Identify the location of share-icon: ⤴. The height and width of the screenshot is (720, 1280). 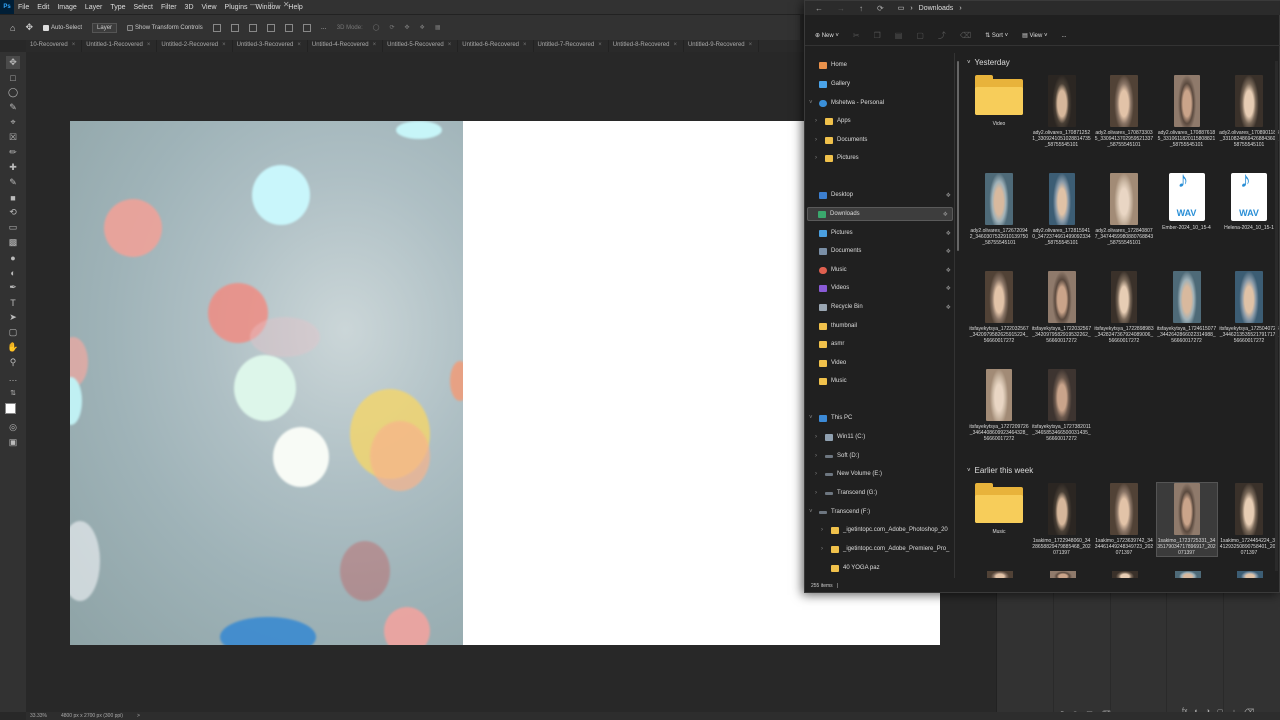
(942, 35).